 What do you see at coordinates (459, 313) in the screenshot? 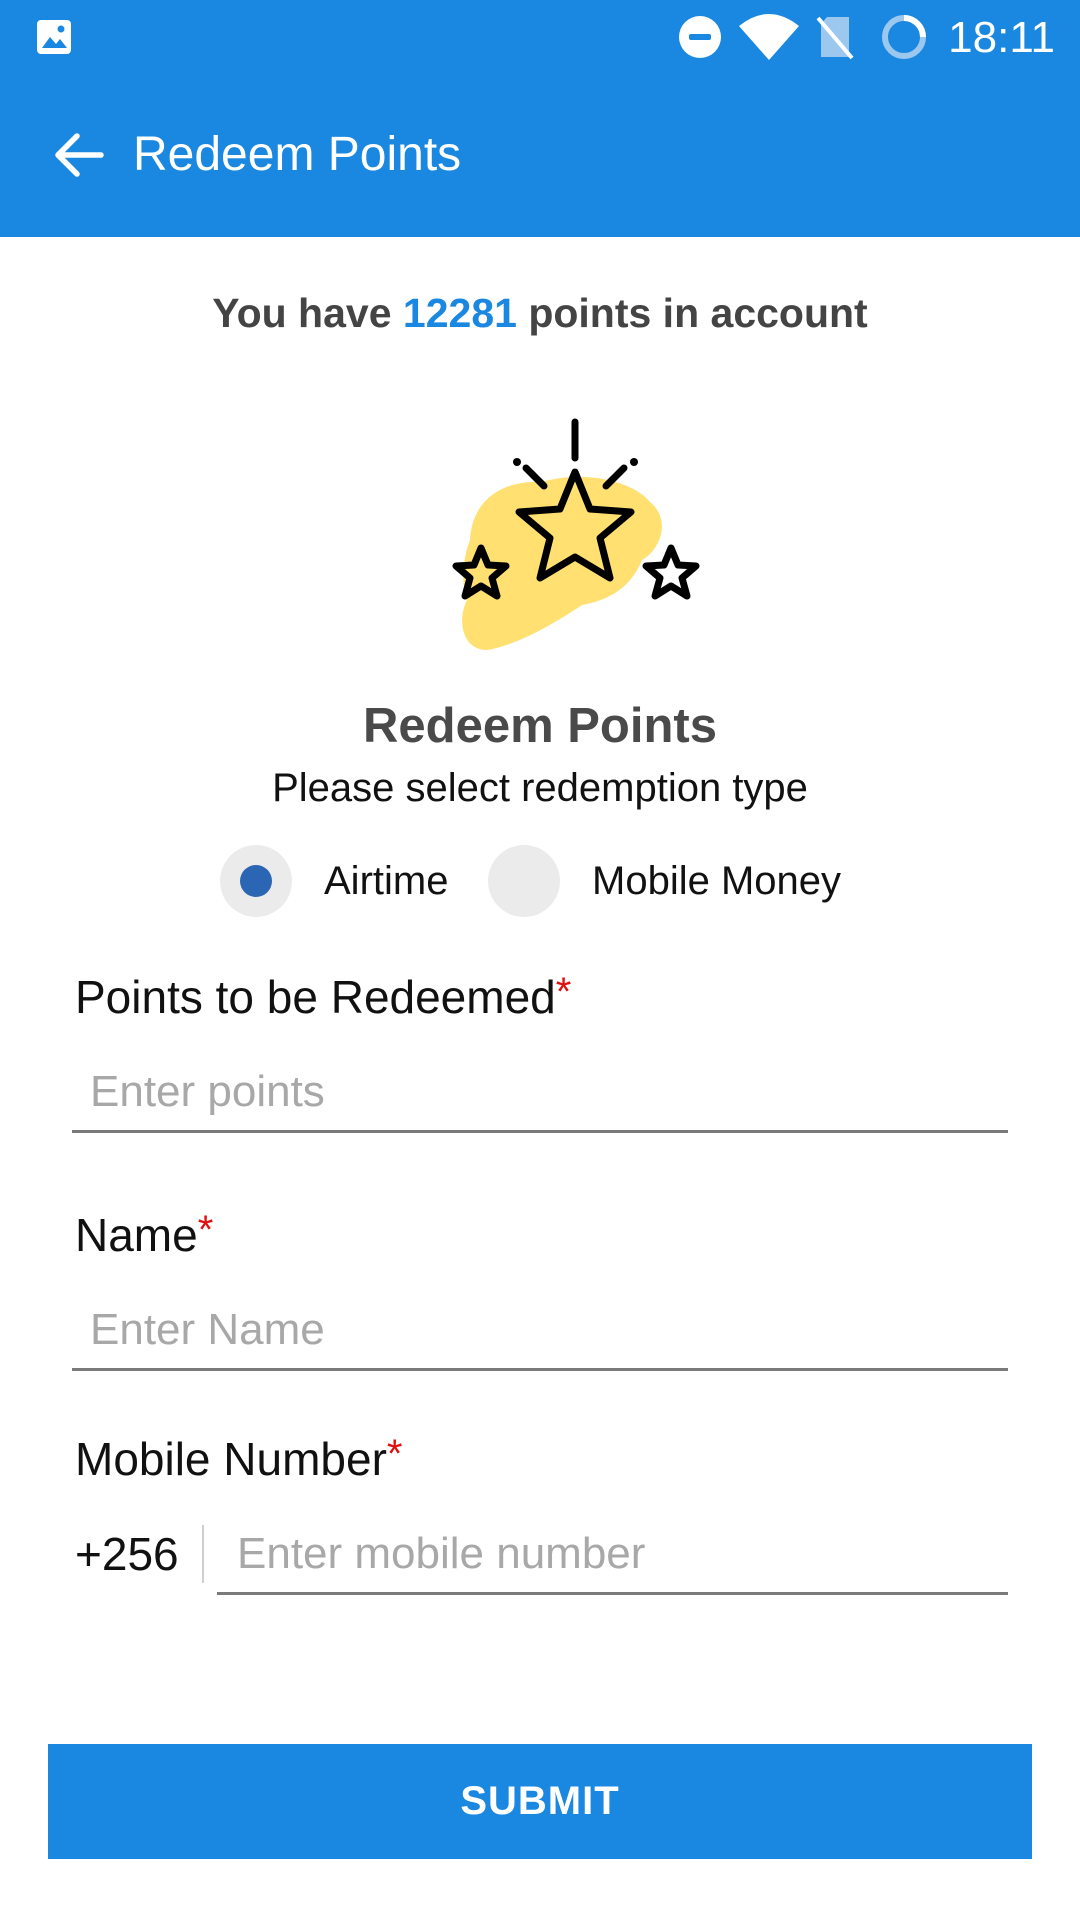
I see `points-value: 12281` at bounding box center [459, 313].